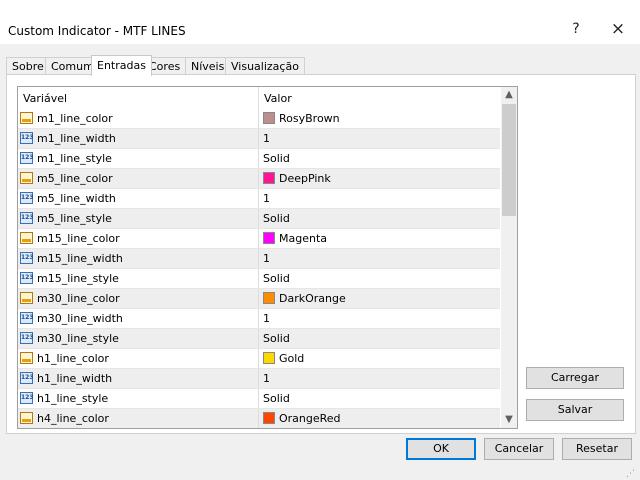 This screenshot has height=480, width=640. I want to click on table-row: 123 m1_line_width 1, so click(259, 139).